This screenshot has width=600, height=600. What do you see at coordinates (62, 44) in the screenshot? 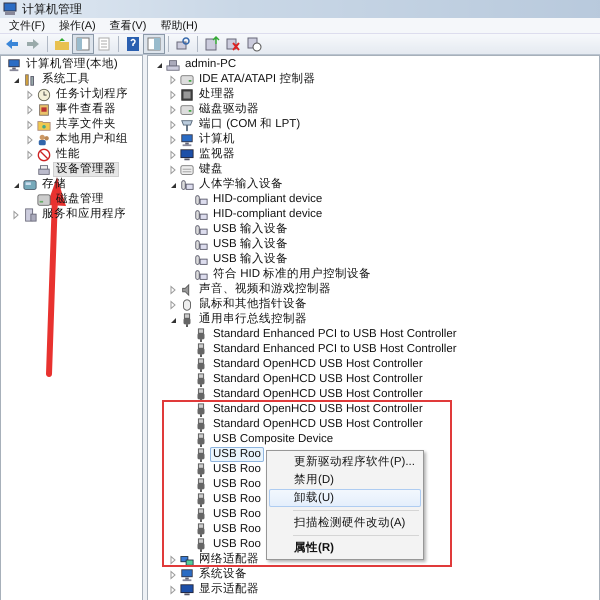
I see `folder-up-icon` at bounding box center [62, 44].